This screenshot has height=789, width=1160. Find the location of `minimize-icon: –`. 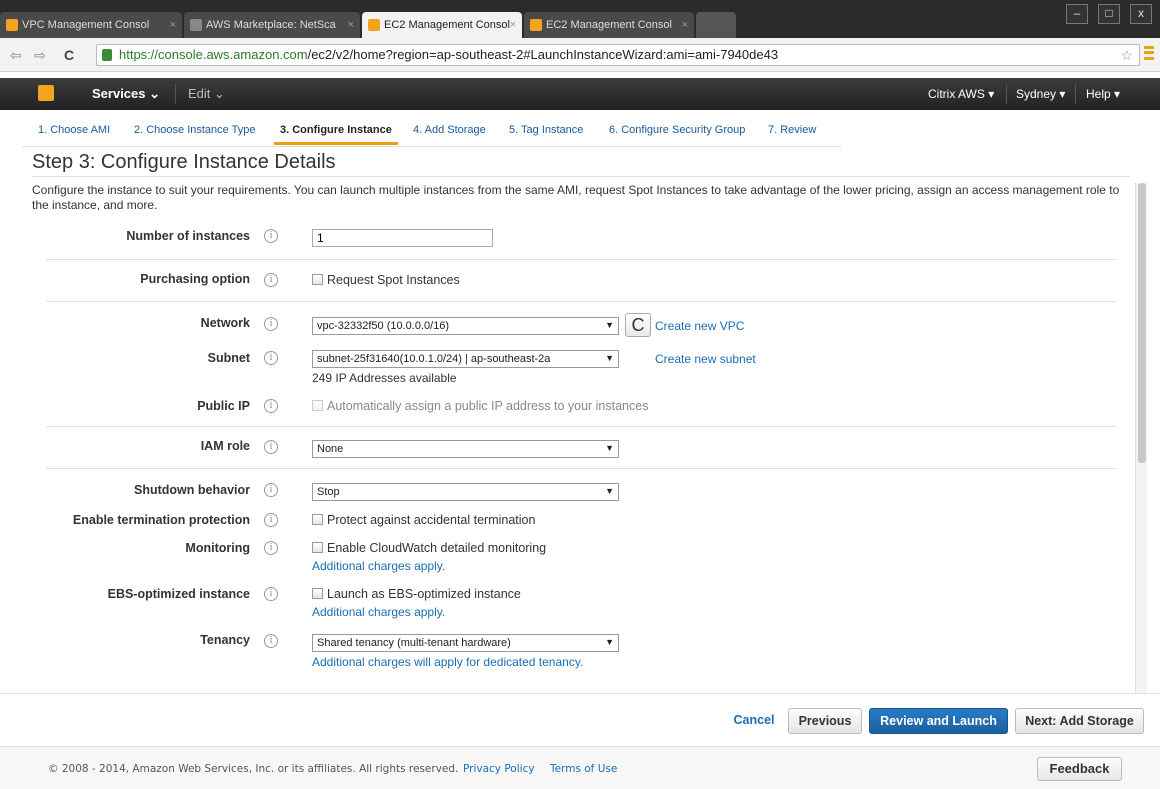

minimize-icon: – is located at coordinates (1077, 14).